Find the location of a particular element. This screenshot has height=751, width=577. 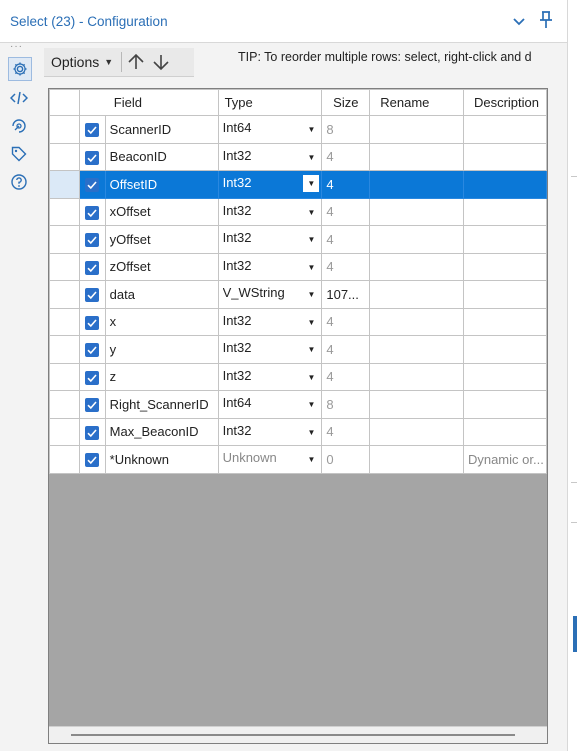

column-header-rename: Rename is located at coordinates (416, 102).